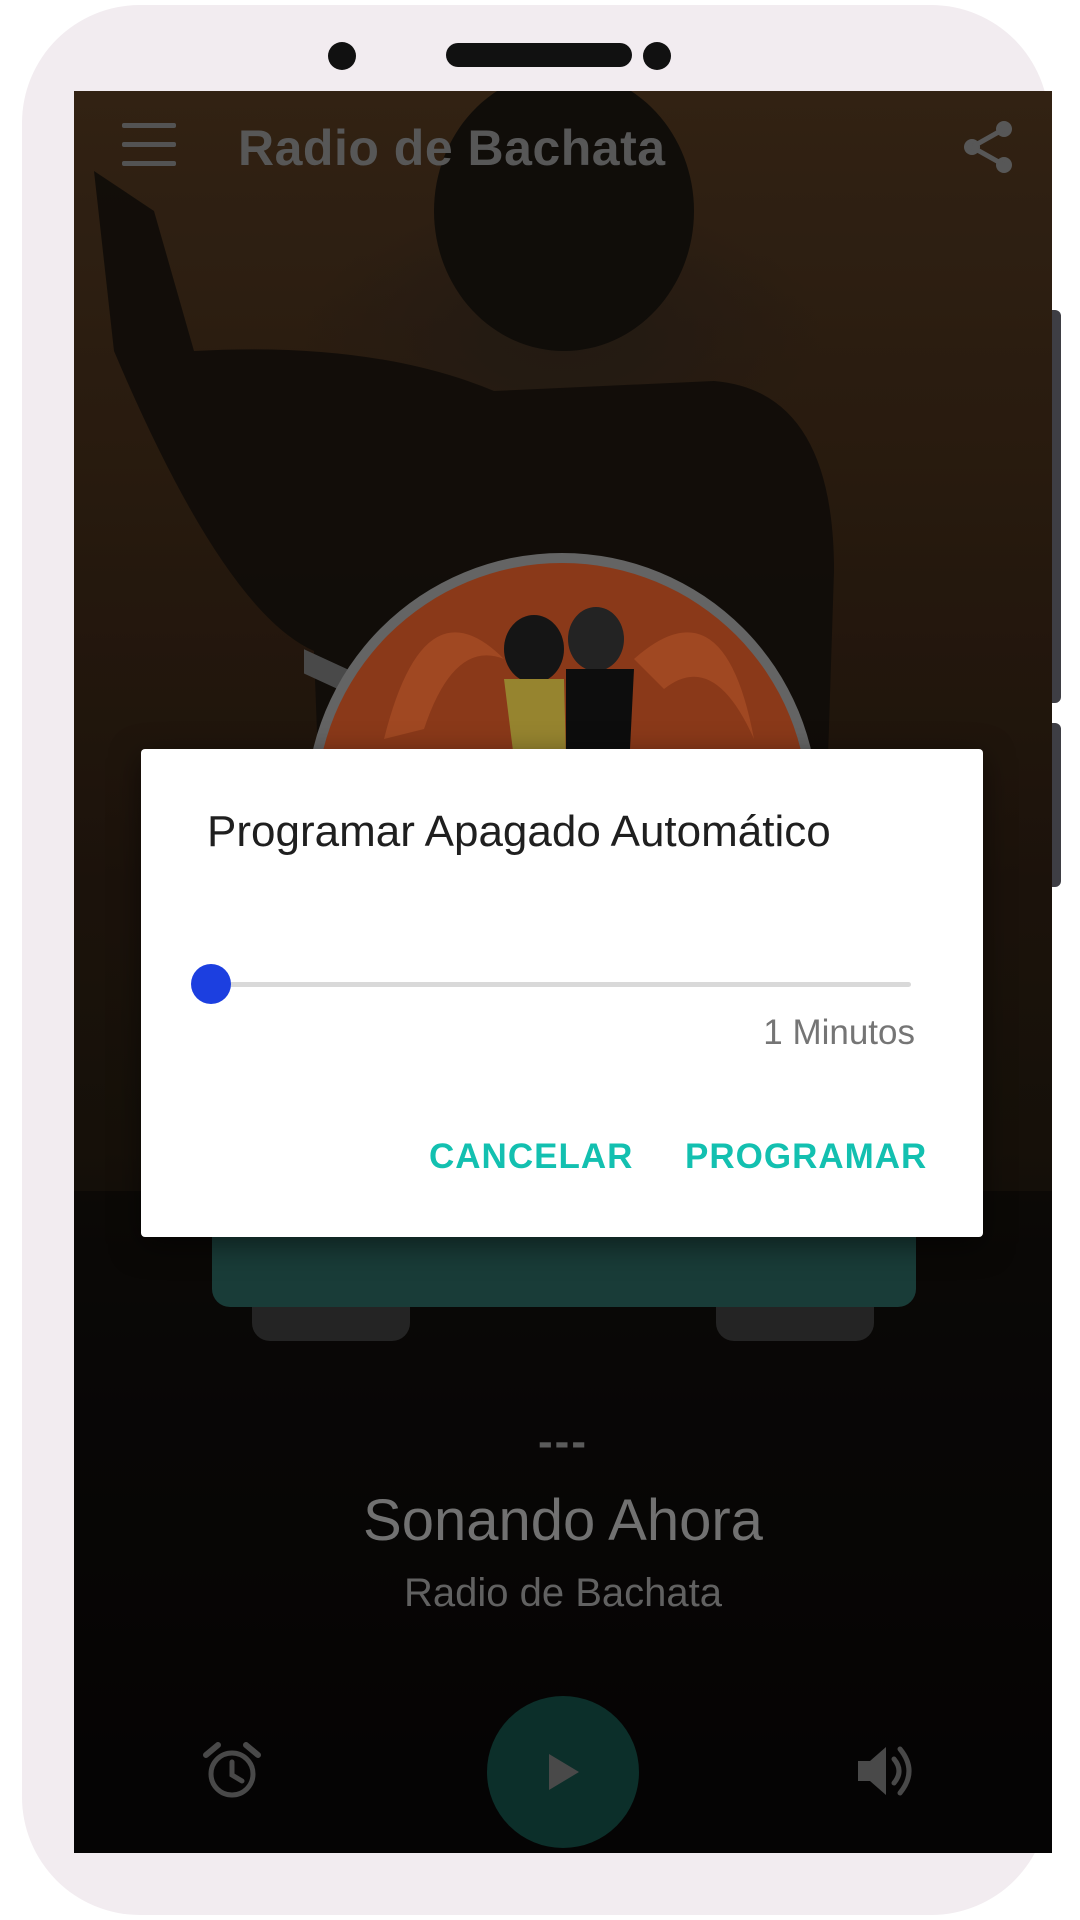  What do you see at coordinates (561, 984) in the screenshot?
I see `slider-track` at bounding box center [561, 984].